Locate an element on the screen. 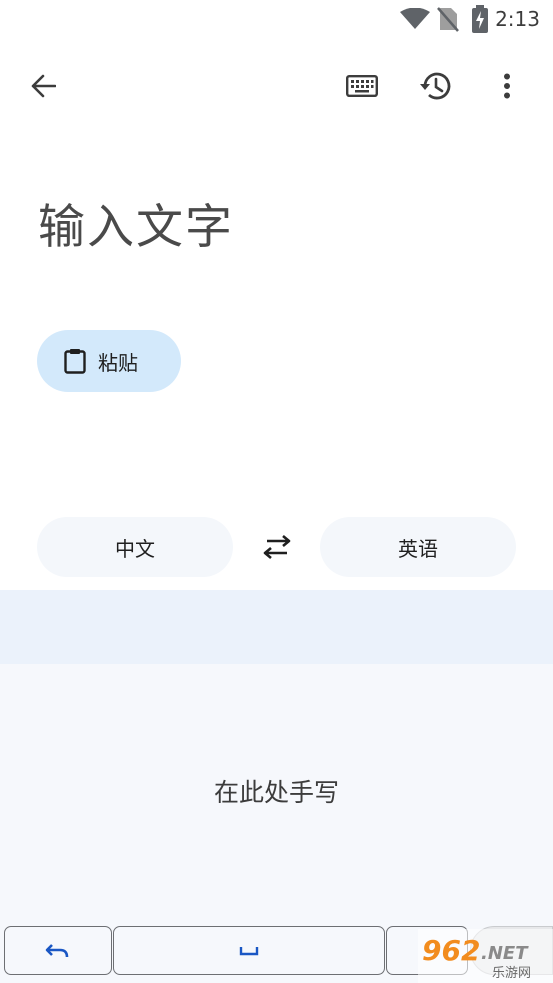 This screenshot has width=553, height=983. battery-charging-icon is located at coordinates (480, 19).